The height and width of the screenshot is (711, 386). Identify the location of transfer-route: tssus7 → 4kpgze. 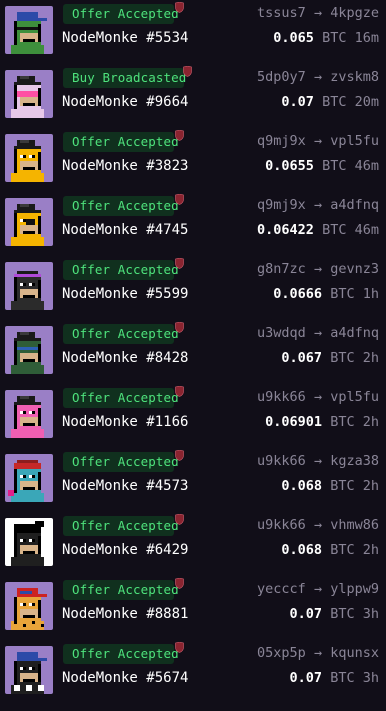
(318, 13).